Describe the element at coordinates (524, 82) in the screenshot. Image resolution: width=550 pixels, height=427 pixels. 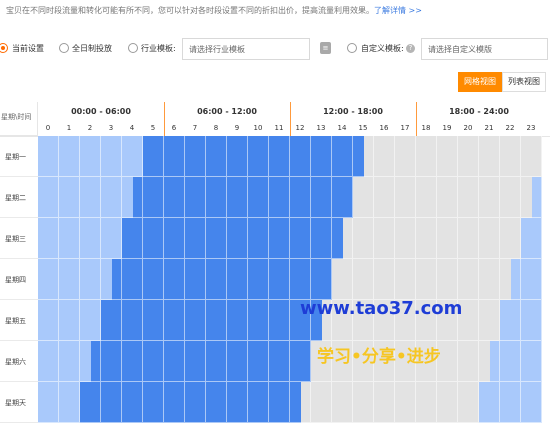
I see `list-view-button: 列表视图` at that location.